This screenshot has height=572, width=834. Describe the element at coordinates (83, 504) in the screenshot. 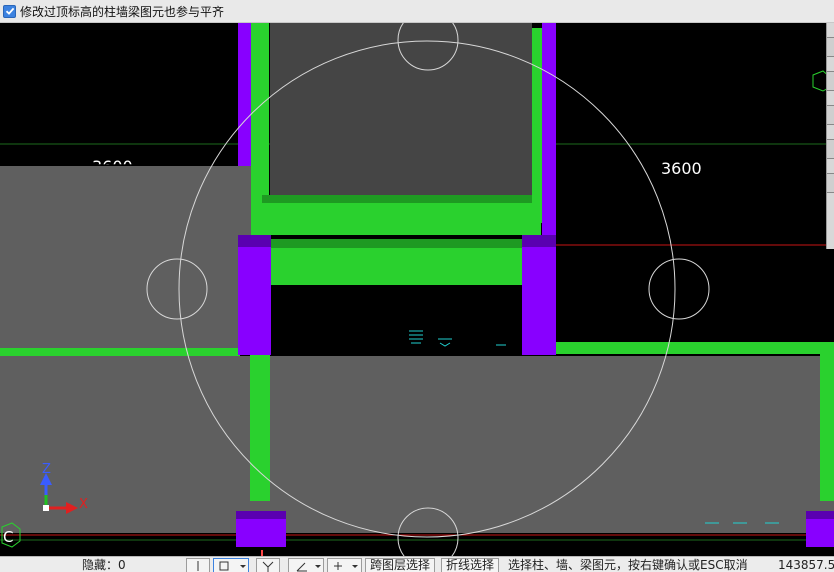

I see `axis-x-label: X` at that location.